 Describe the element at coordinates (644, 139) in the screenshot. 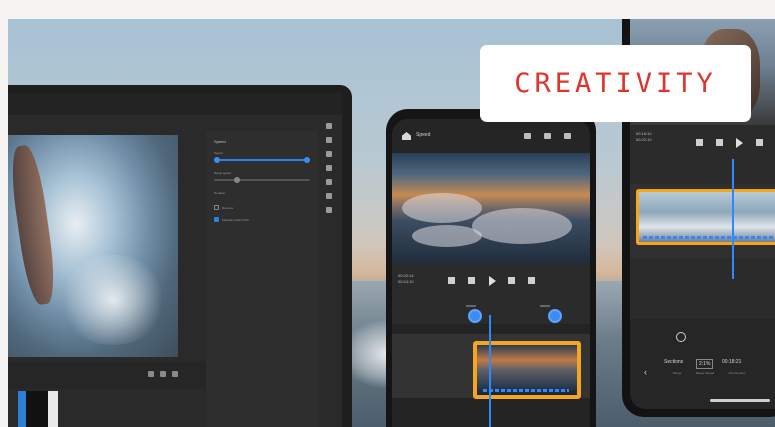

I see `total-time: 00:22:10` at that location.